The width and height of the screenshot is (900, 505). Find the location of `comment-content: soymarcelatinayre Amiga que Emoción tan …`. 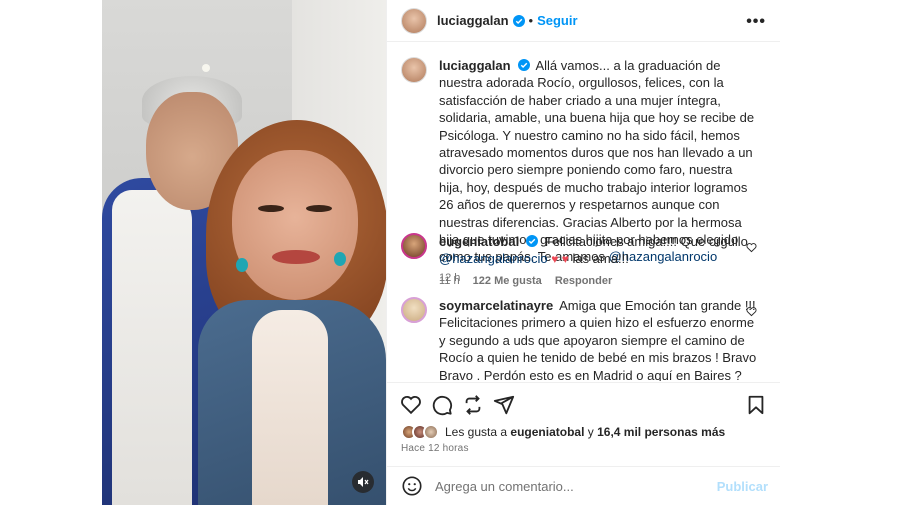

comment-content: soymarcelatinayre Amiga que Emoción tan … is located at coordinates (599, 339).